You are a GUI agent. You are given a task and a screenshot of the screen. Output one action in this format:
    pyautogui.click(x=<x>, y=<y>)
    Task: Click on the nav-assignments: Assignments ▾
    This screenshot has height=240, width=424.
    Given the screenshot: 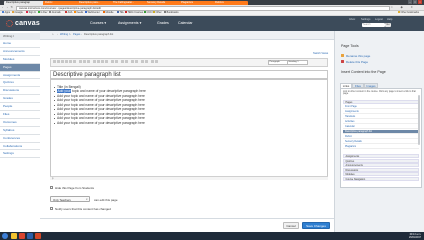 What is the action you would take?
    pyautogui.click(x=129, y=23)
    